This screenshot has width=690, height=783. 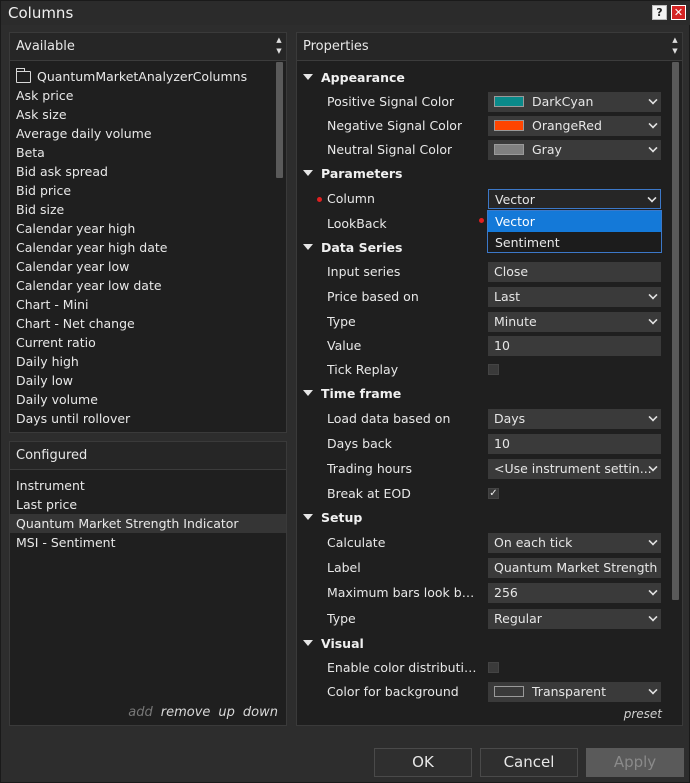 What do you see at coordinates (344, 567) in the screenshot?
I see `prop-label: Label` at bounding box center [344, 567].